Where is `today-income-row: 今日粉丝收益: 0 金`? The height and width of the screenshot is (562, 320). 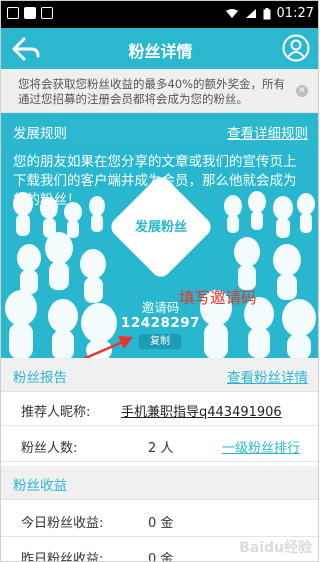 today-income-row: 今日粉丝收益: 0 金 is located at coordinates (159, 520).